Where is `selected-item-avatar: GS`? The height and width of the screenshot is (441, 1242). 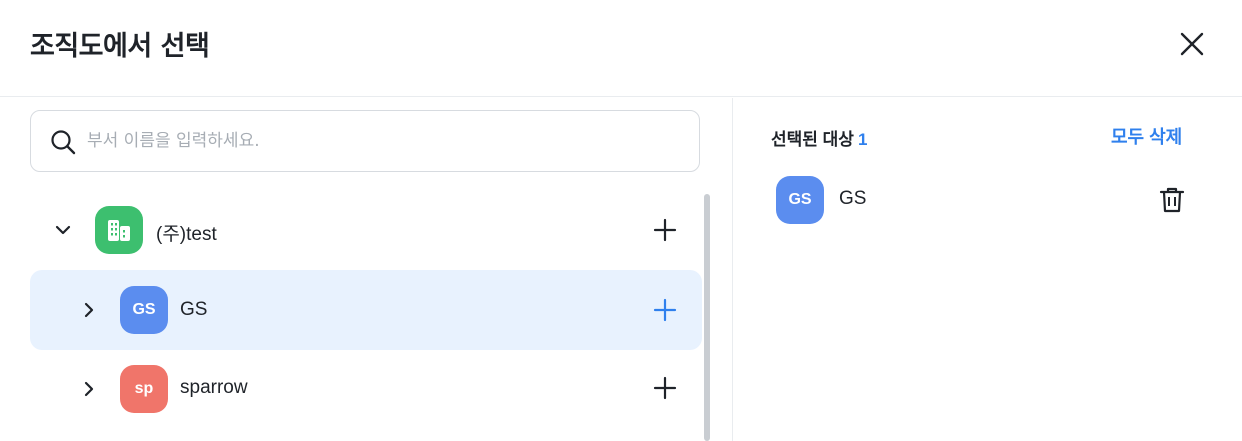 selected-item-avatar: GS is located at coordinates (800, 200).